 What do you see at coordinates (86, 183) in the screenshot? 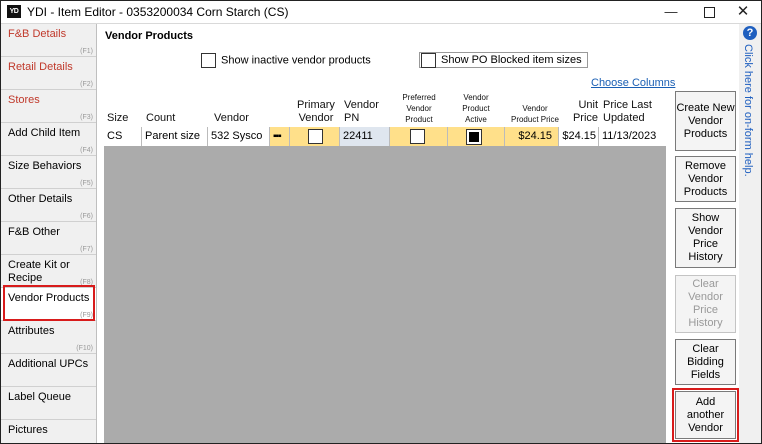
I see `sidebar-item-shortcut: (F5)` at bounding box center [86, 183].